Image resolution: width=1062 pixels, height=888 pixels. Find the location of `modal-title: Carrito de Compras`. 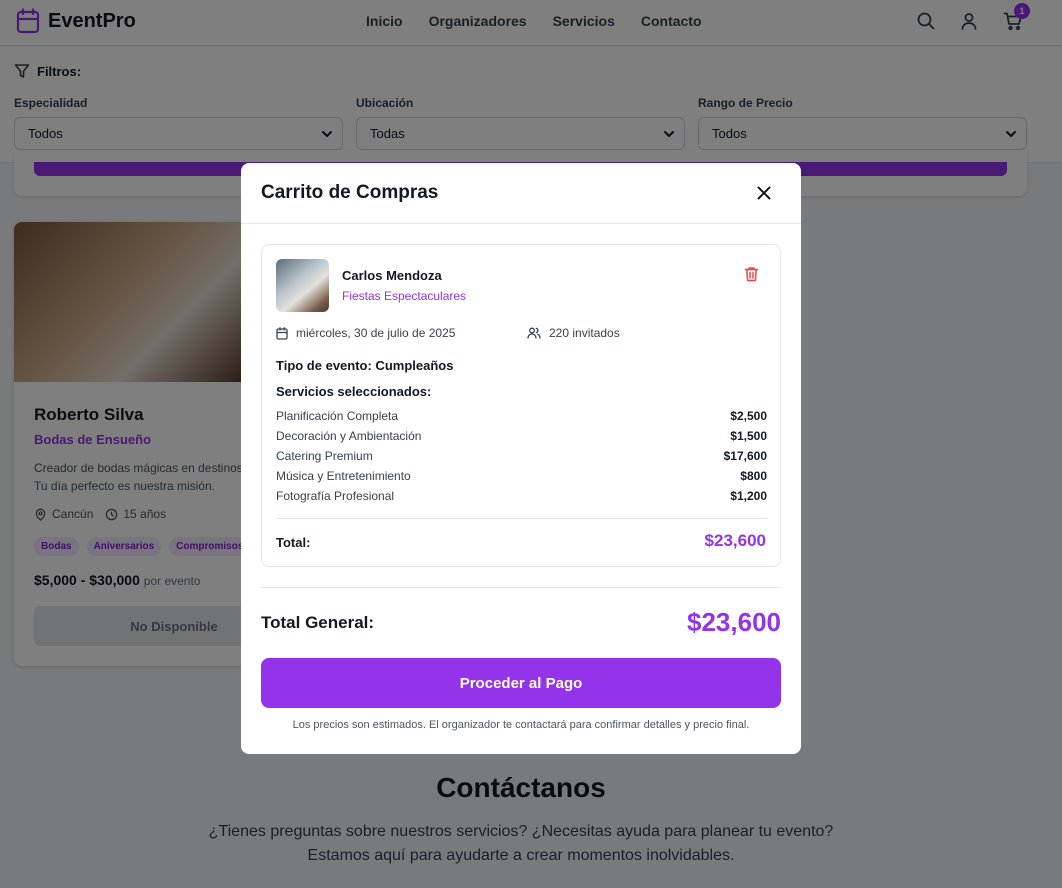

modal-title: Carrito de Compras is located at coordinates (350, 192).